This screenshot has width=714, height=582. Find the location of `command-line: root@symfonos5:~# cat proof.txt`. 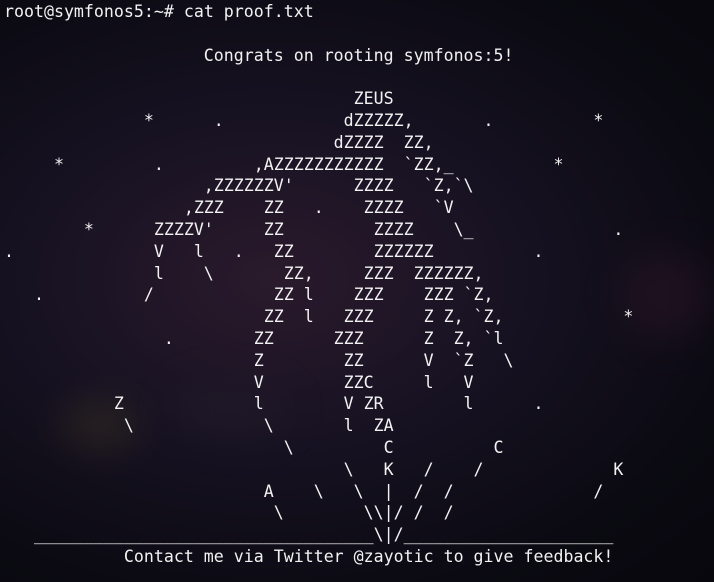

command-line: root@symfonos5:~# cat proof.txt is located at coordinates (318, 12).